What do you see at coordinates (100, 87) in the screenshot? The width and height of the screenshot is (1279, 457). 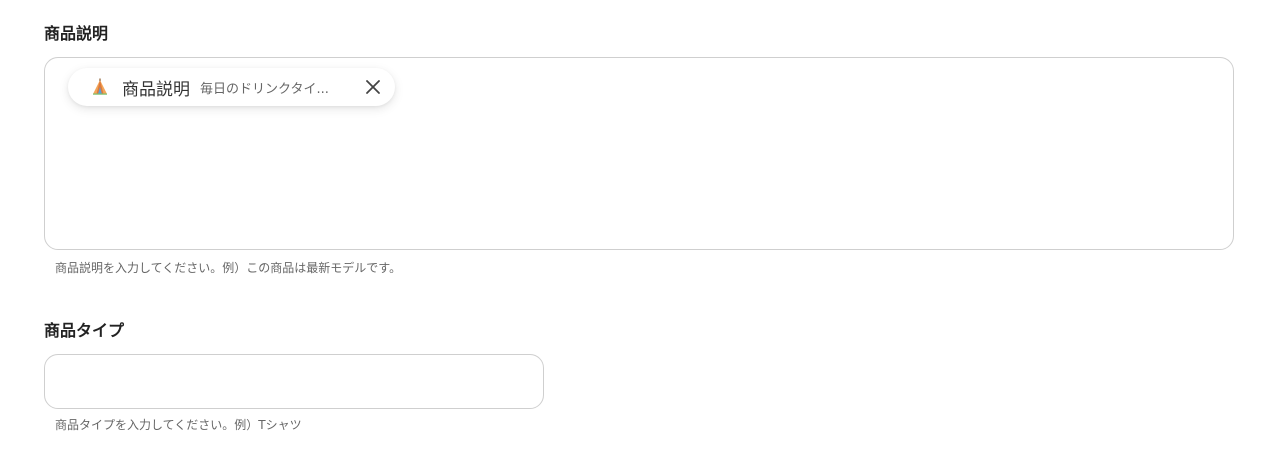 I see `tent-icon` at bounding box center [100, 87].